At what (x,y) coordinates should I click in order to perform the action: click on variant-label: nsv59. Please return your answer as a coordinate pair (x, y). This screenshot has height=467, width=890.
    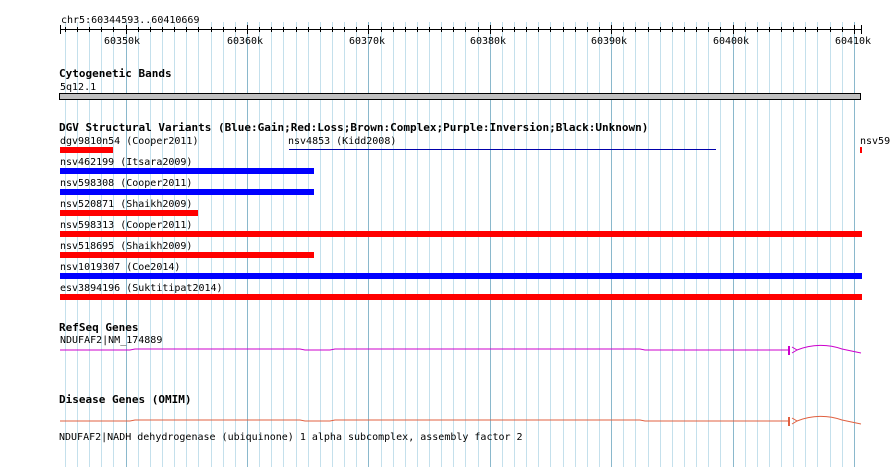
    Looking at the image, I should click on (875, 141).